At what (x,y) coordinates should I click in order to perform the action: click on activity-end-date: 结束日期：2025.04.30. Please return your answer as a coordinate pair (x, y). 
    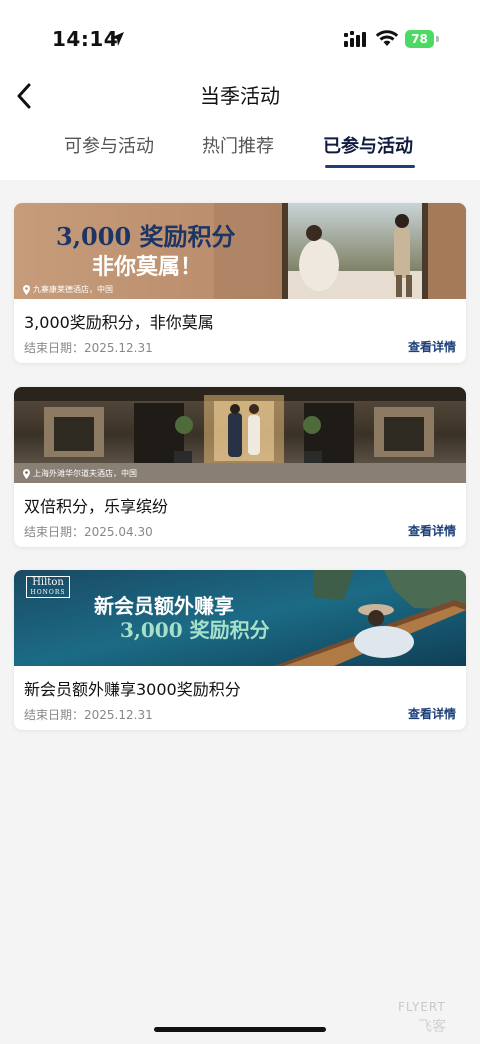
    Looking at the image, I should click on (88, 532).